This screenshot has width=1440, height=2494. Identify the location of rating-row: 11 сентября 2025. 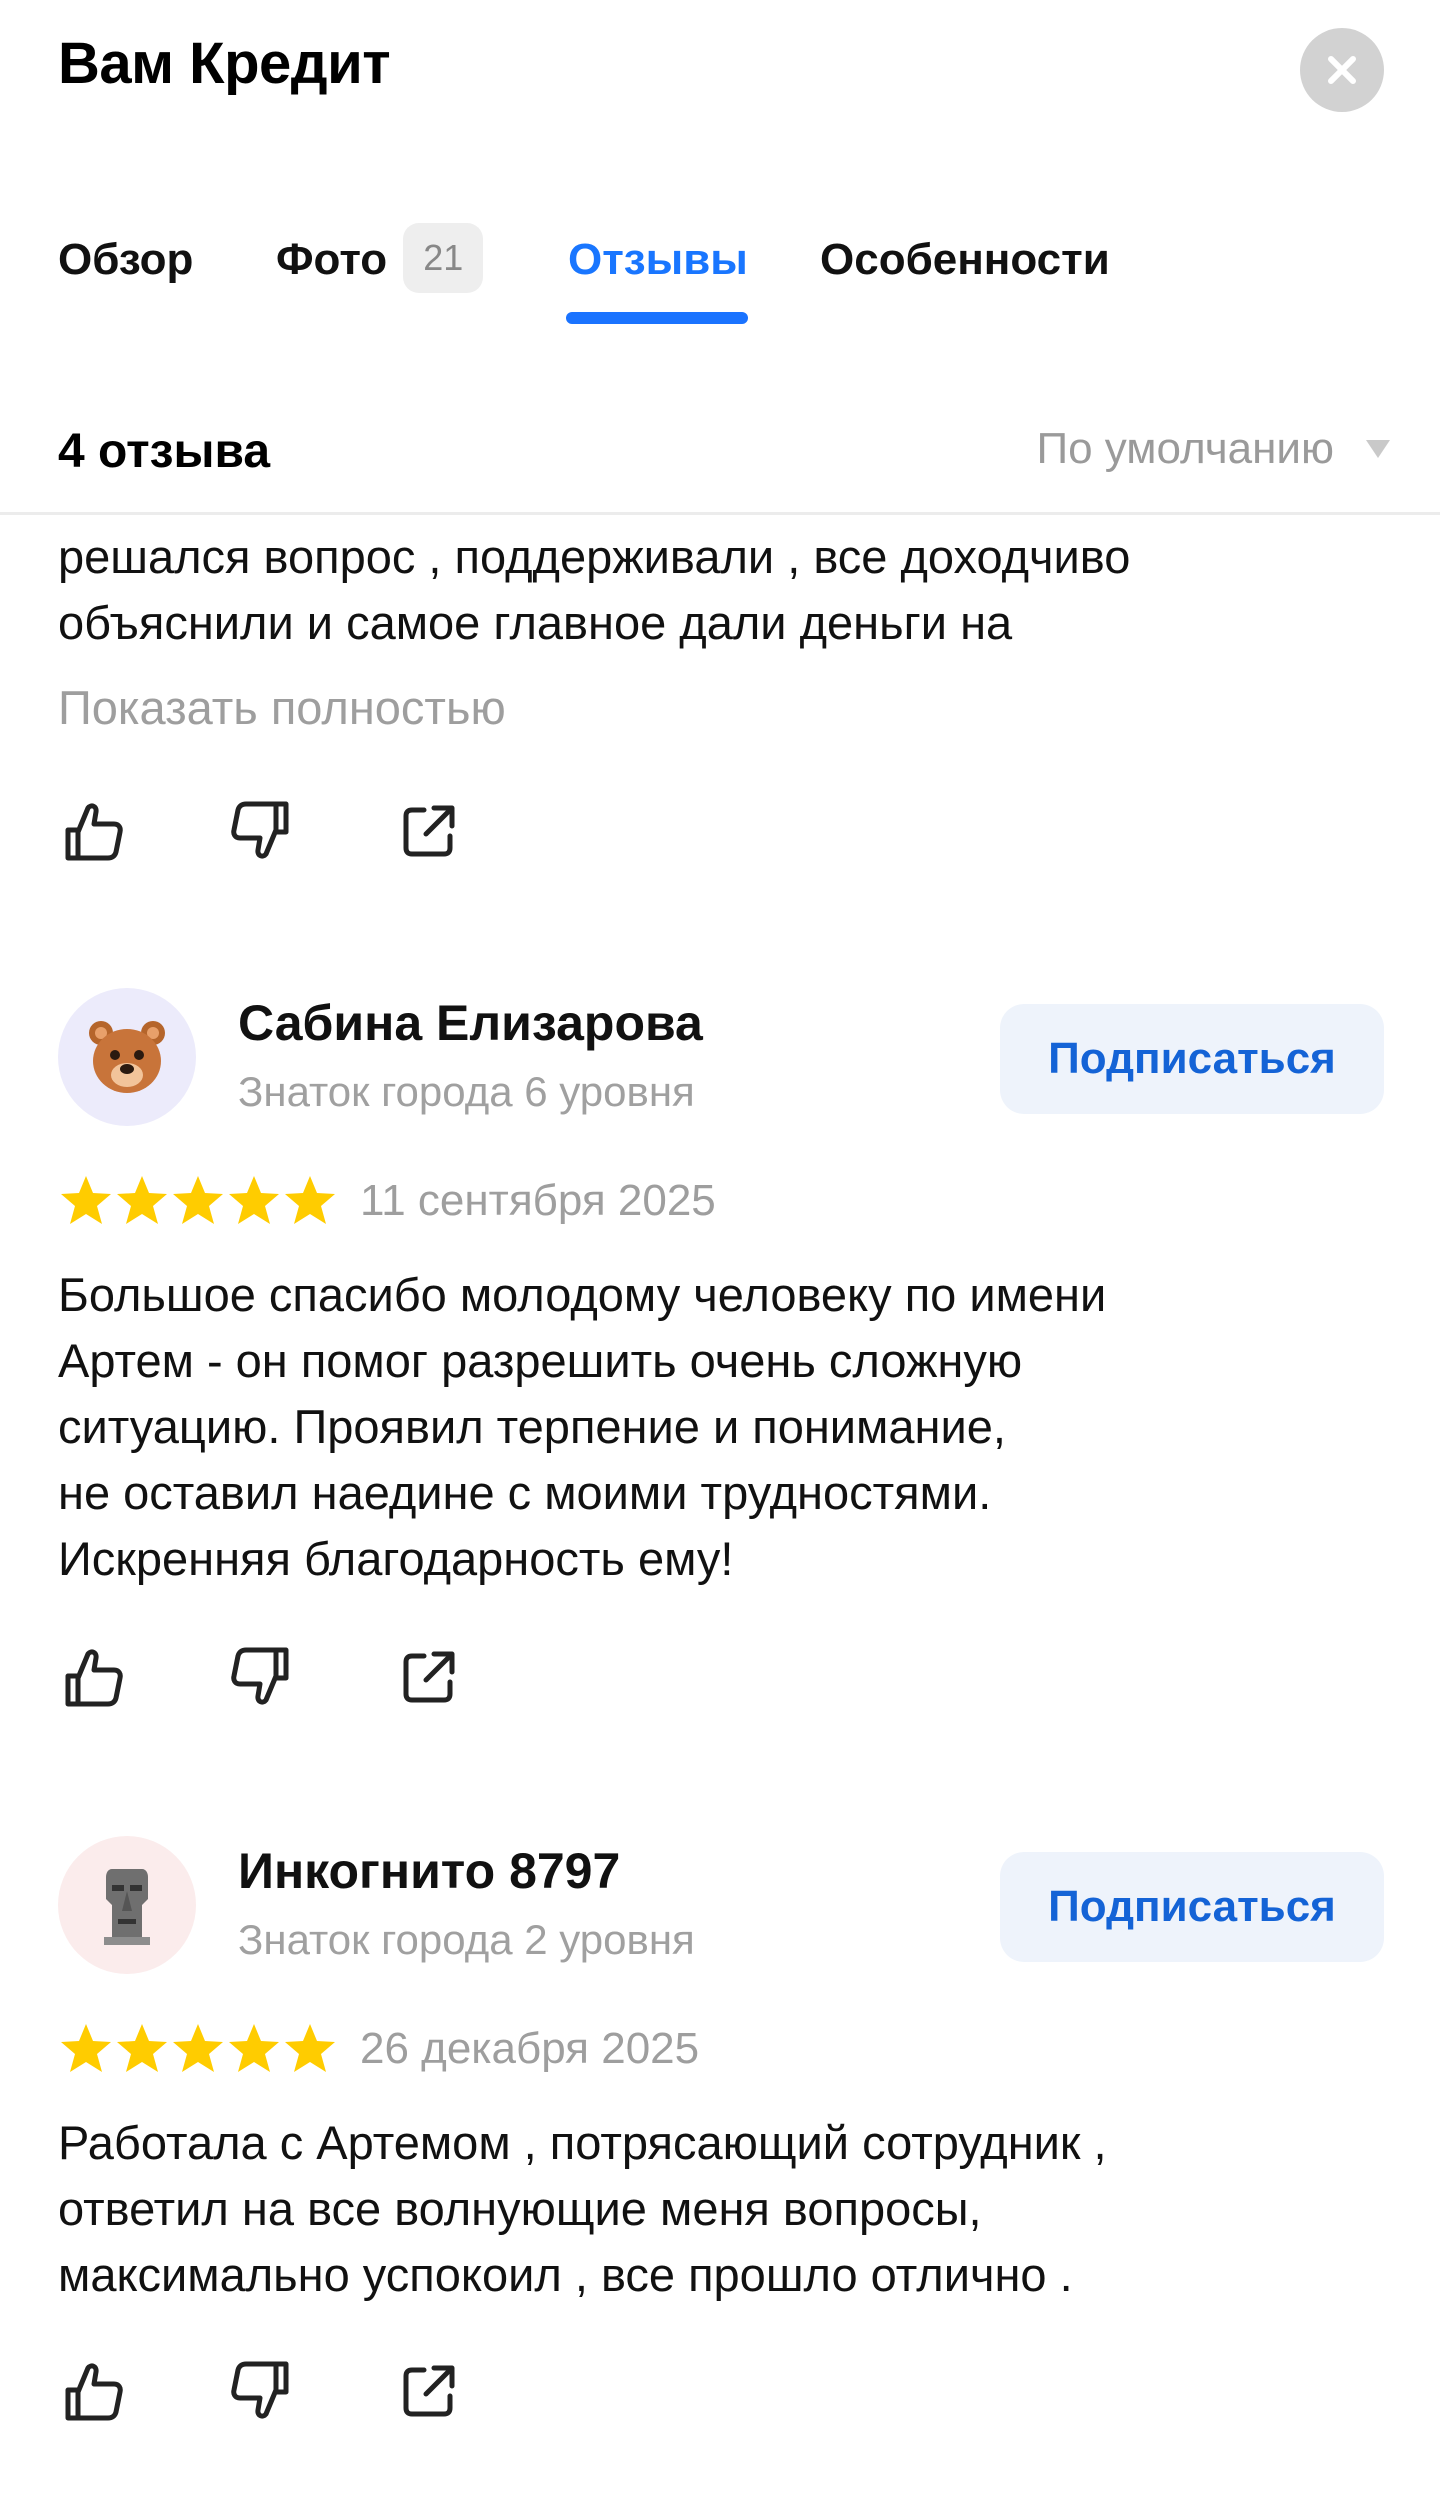
(387, 1201).